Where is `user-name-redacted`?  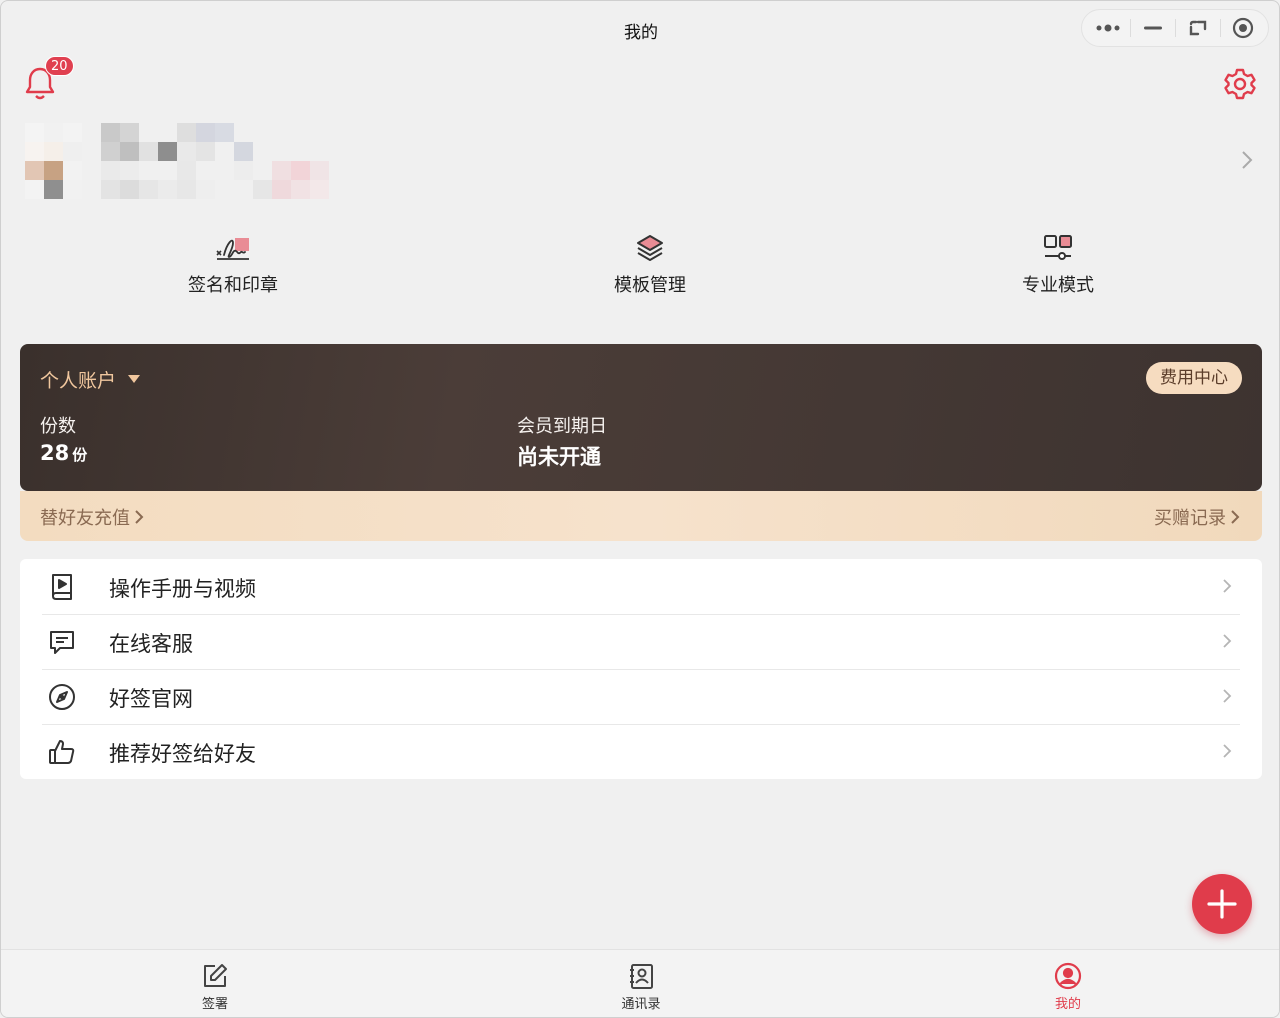 user-name-redacted is located at coordinates (217, 161).